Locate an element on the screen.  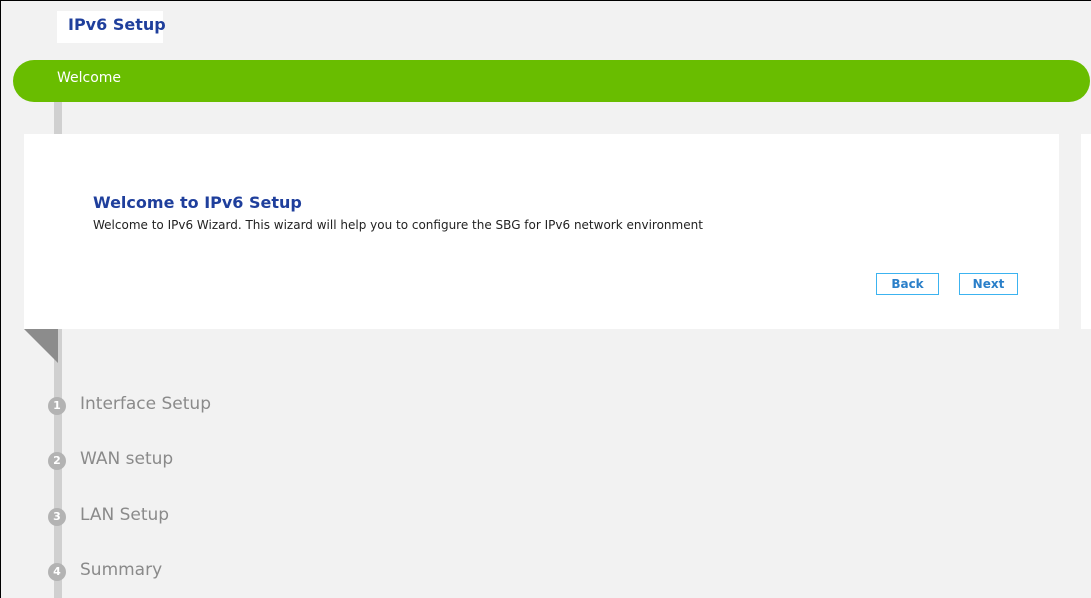
current-step-bar is located at coordinates (551, 81).